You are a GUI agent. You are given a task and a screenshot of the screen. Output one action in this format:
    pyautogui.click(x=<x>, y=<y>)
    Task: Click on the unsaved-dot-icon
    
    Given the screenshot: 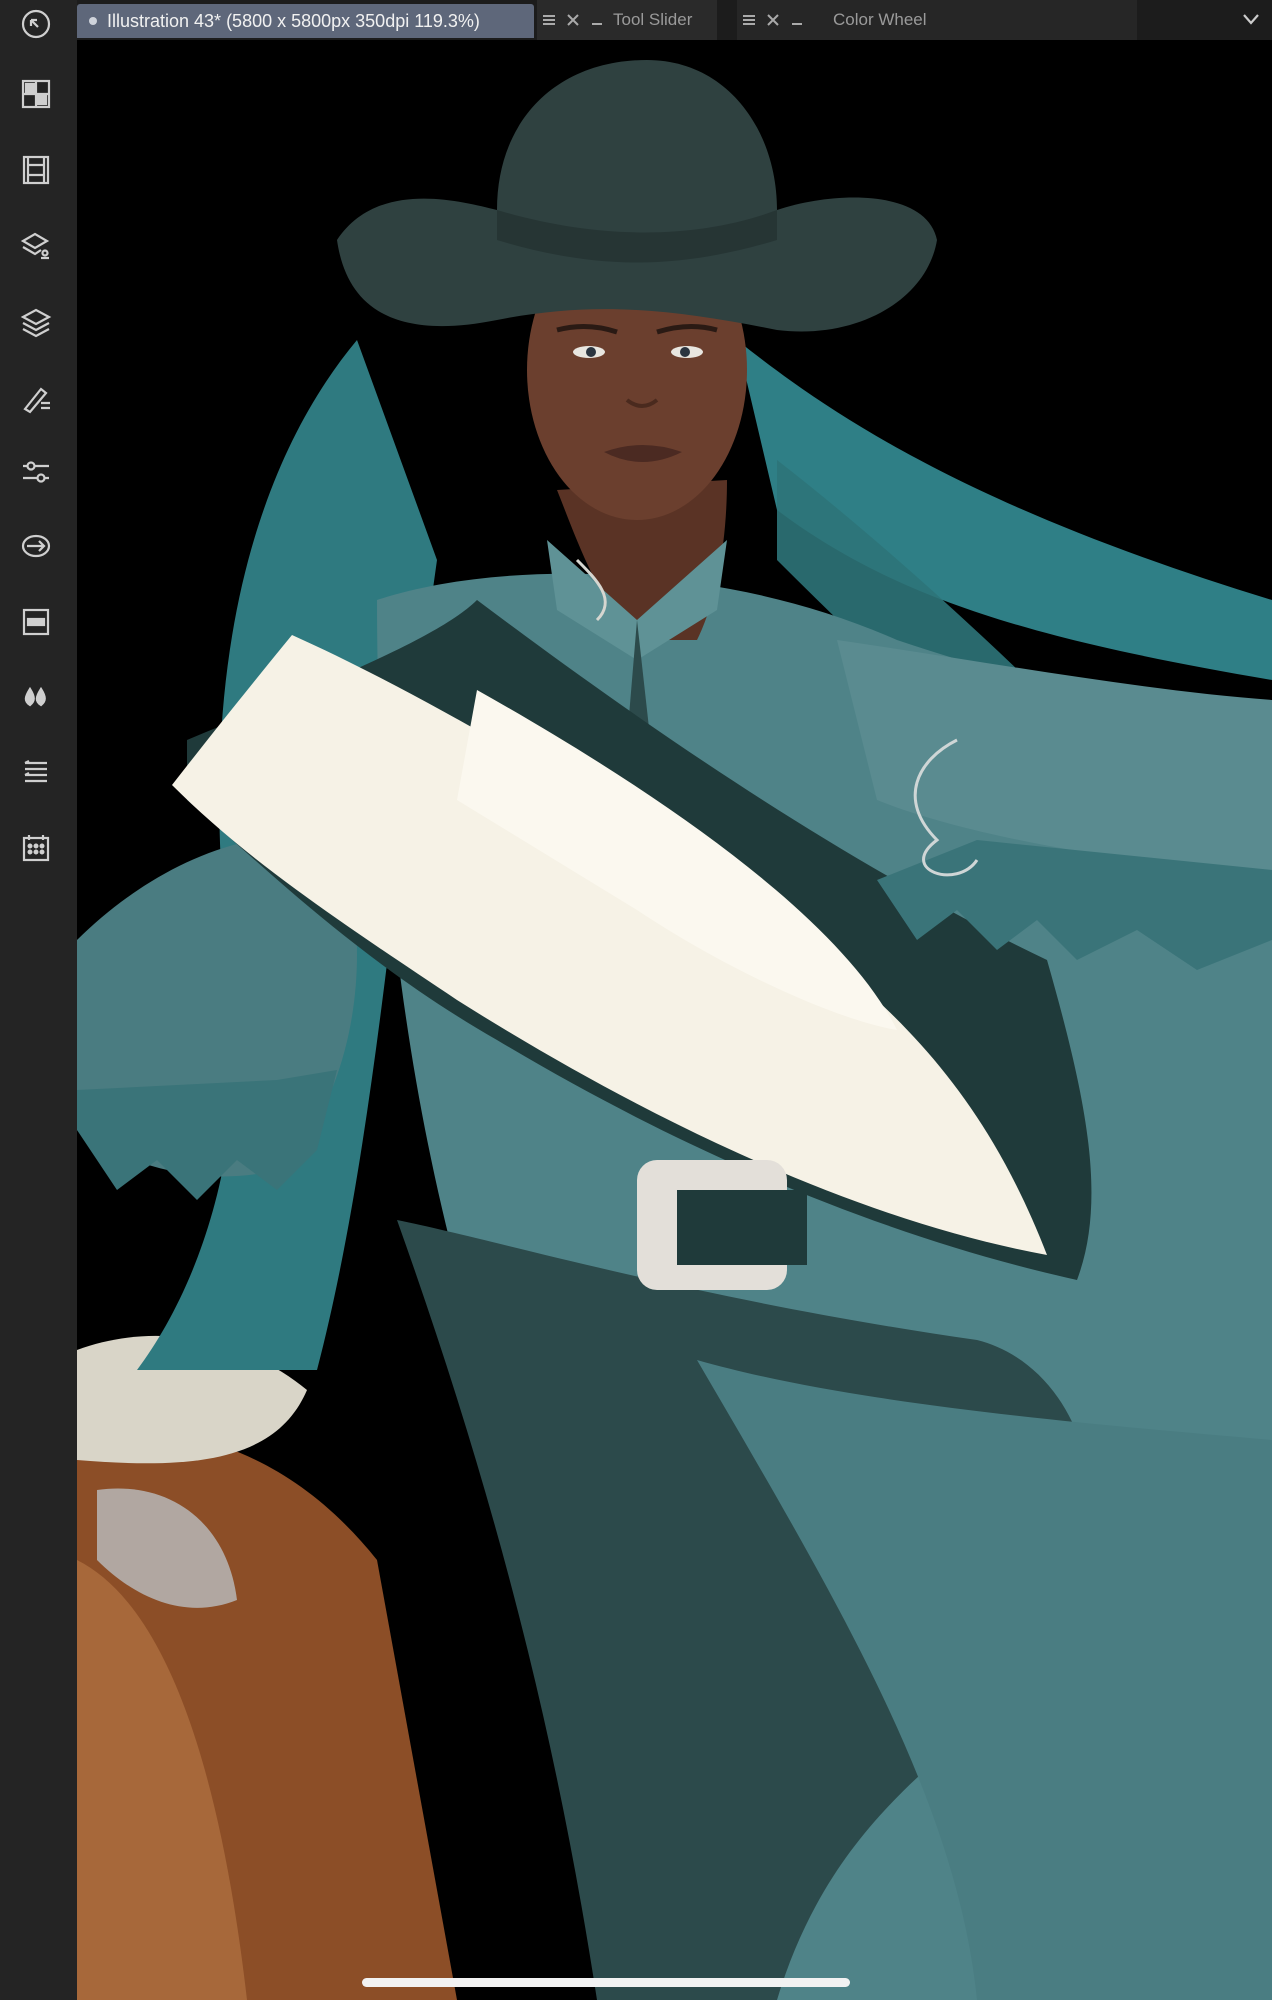 What is the action you would take?
    pyautogui.click(x=93, y=21)
    